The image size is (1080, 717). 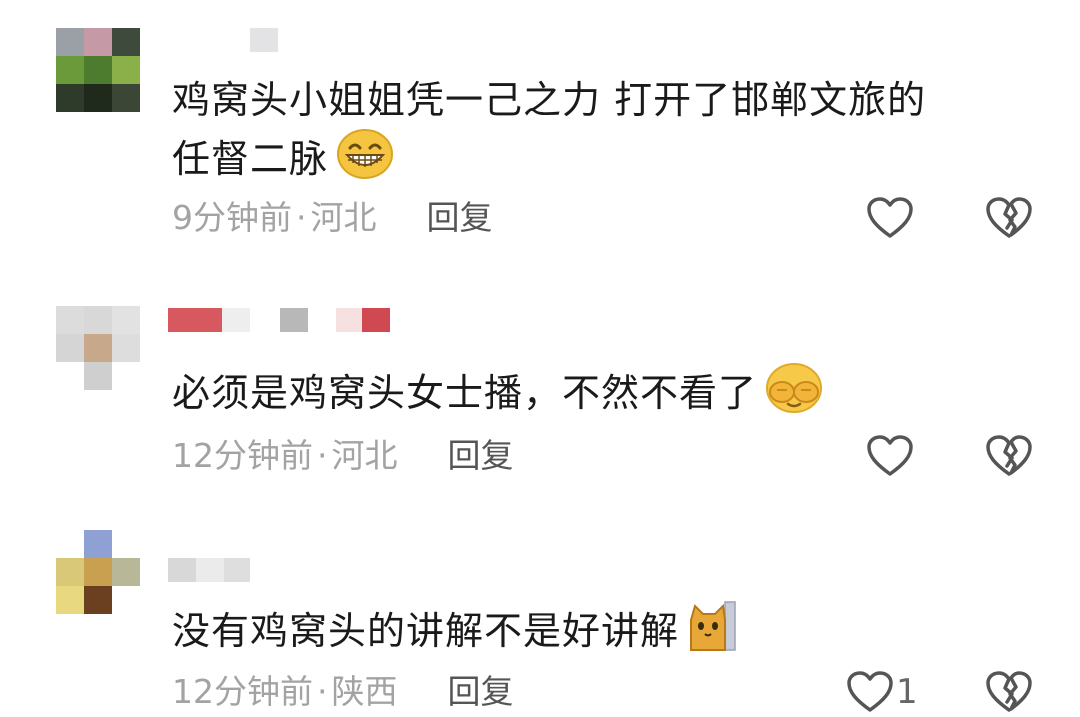 I want to click on like-count: 1, so click(x=907, y=692).